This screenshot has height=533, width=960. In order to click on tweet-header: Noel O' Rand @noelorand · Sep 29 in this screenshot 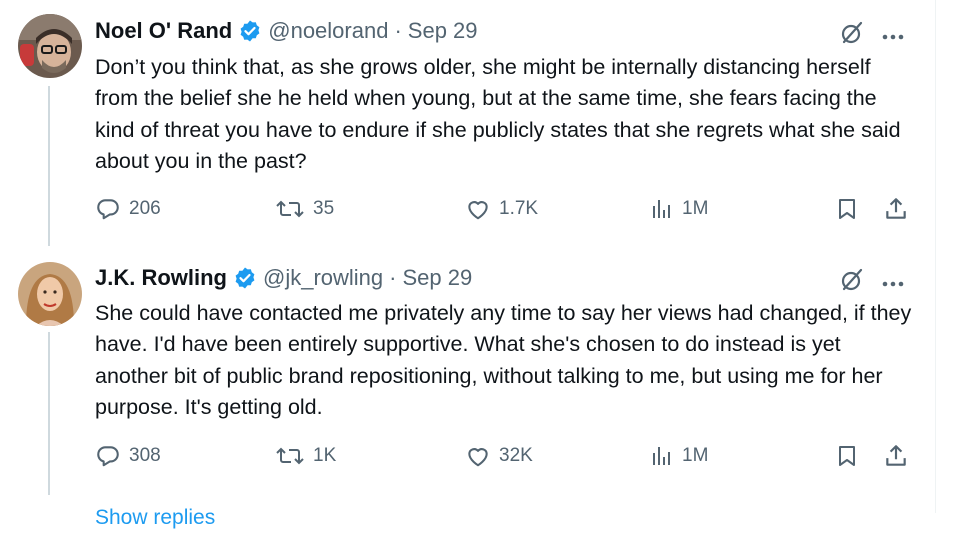, I will do `click(286, 31)`.